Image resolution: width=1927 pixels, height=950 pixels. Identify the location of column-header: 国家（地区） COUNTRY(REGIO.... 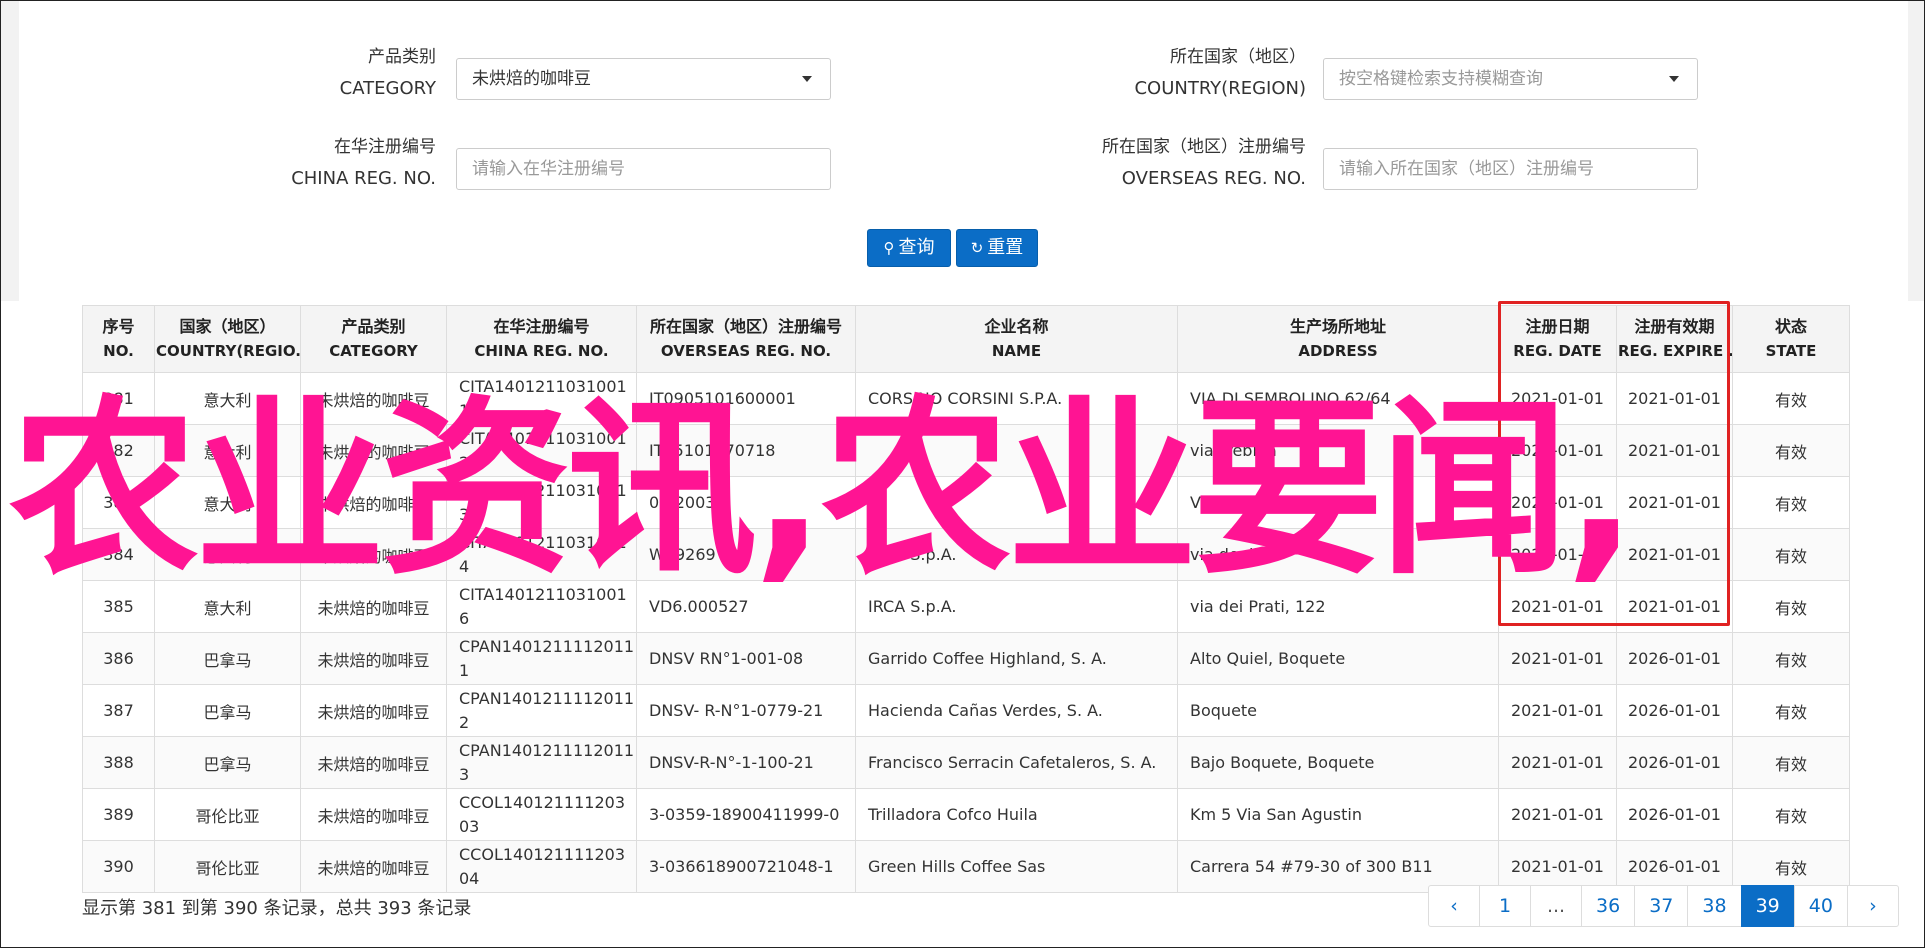
(227, 339).